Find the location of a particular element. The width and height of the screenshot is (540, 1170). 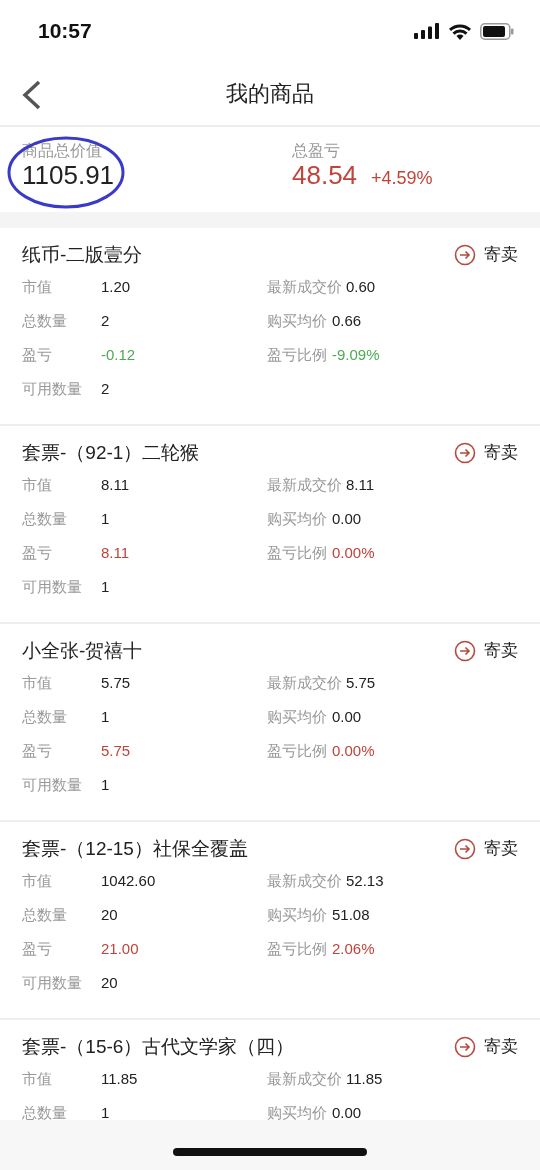

profit-percent: +4.59% is located at coordinates (402, 179).